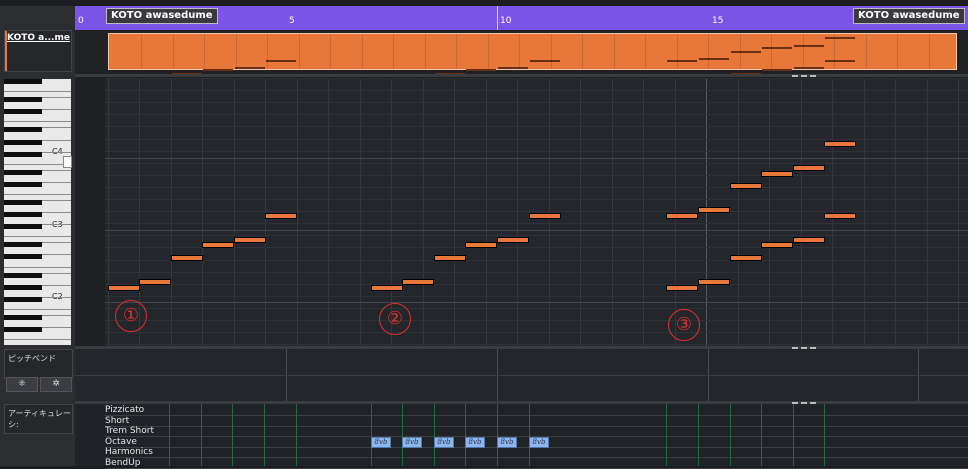  I want to click on articulation-lane-header: アーティキュレーシ:, so click(38, 419).